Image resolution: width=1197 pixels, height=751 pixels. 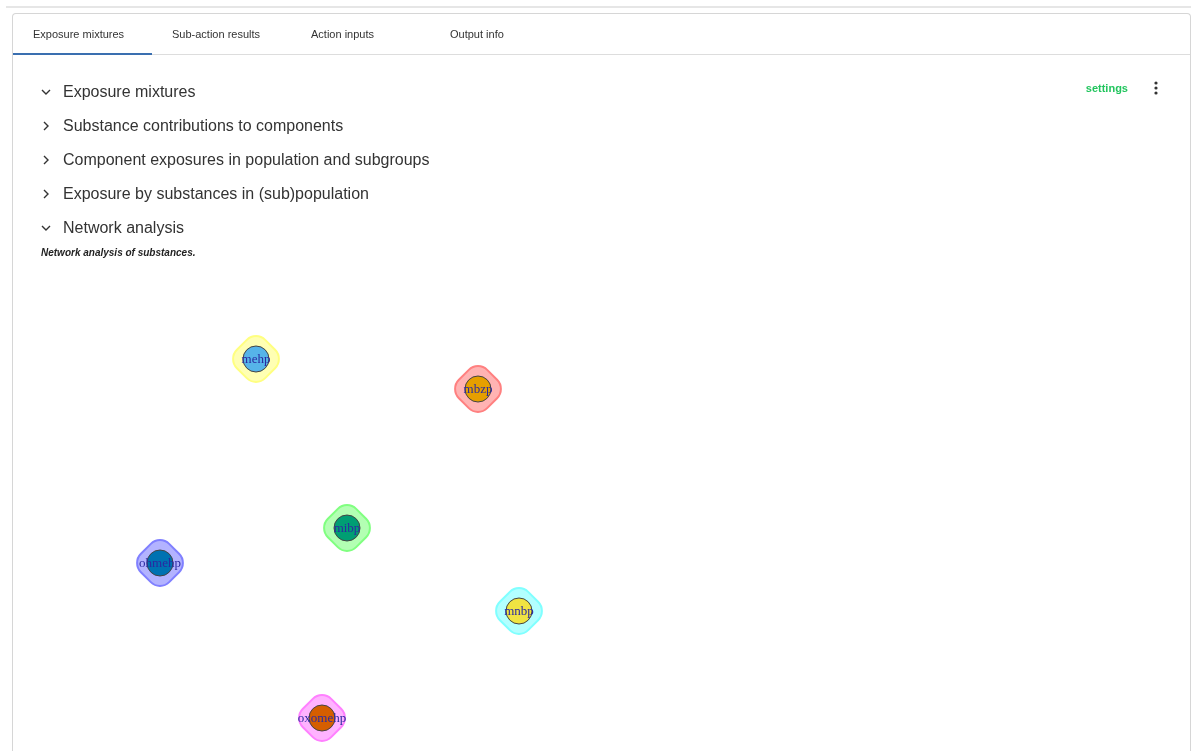 I want to click on more-options-icon, so click(x=1156, y=88).